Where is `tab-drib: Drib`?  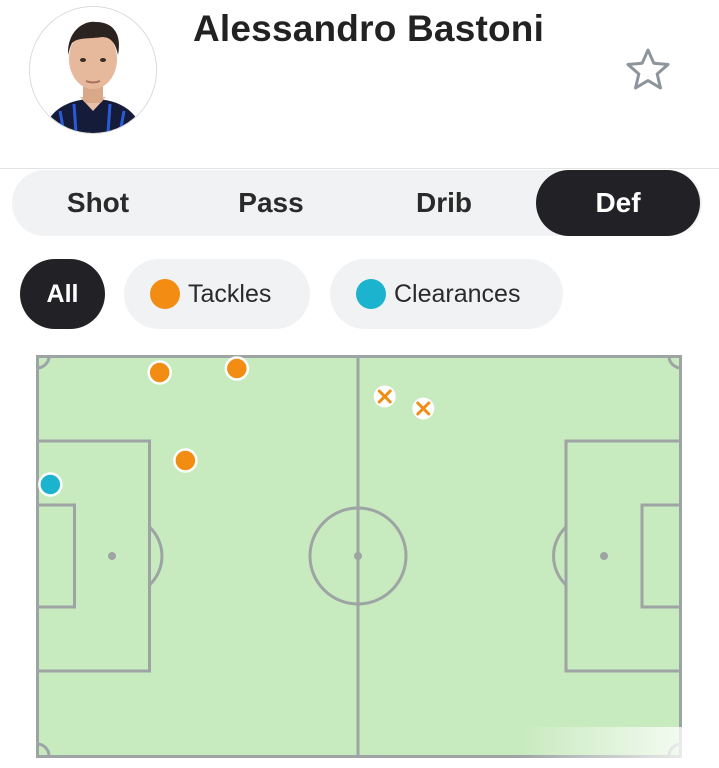
tab-drib: Drib is located at coordinates (444, 203).